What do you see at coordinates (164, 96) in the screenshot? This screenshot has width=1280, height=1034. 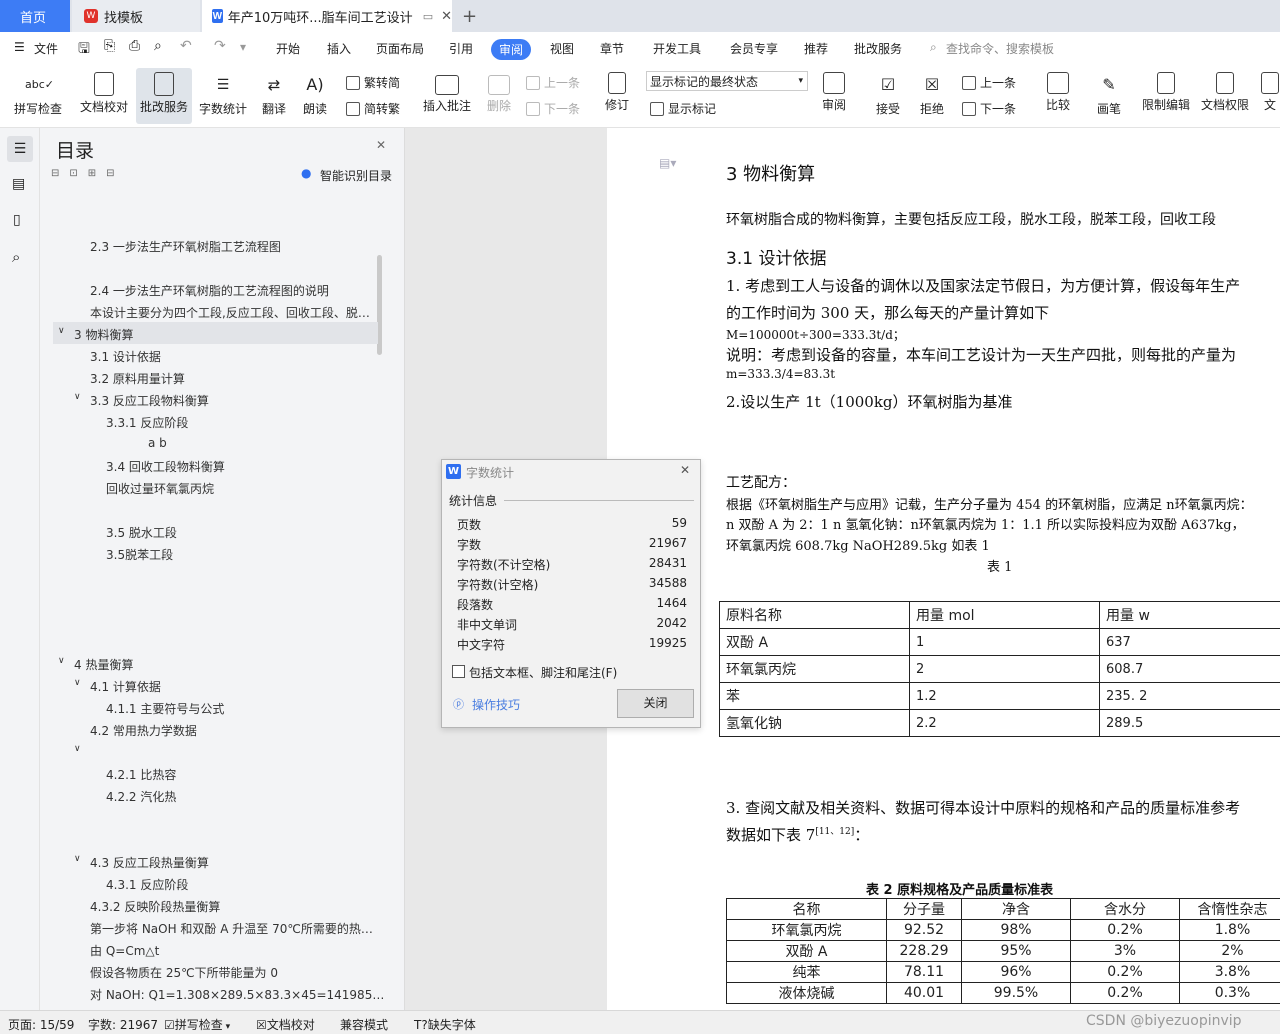 I see `correction-button: 批改服务` at bounding box center [164, 96].